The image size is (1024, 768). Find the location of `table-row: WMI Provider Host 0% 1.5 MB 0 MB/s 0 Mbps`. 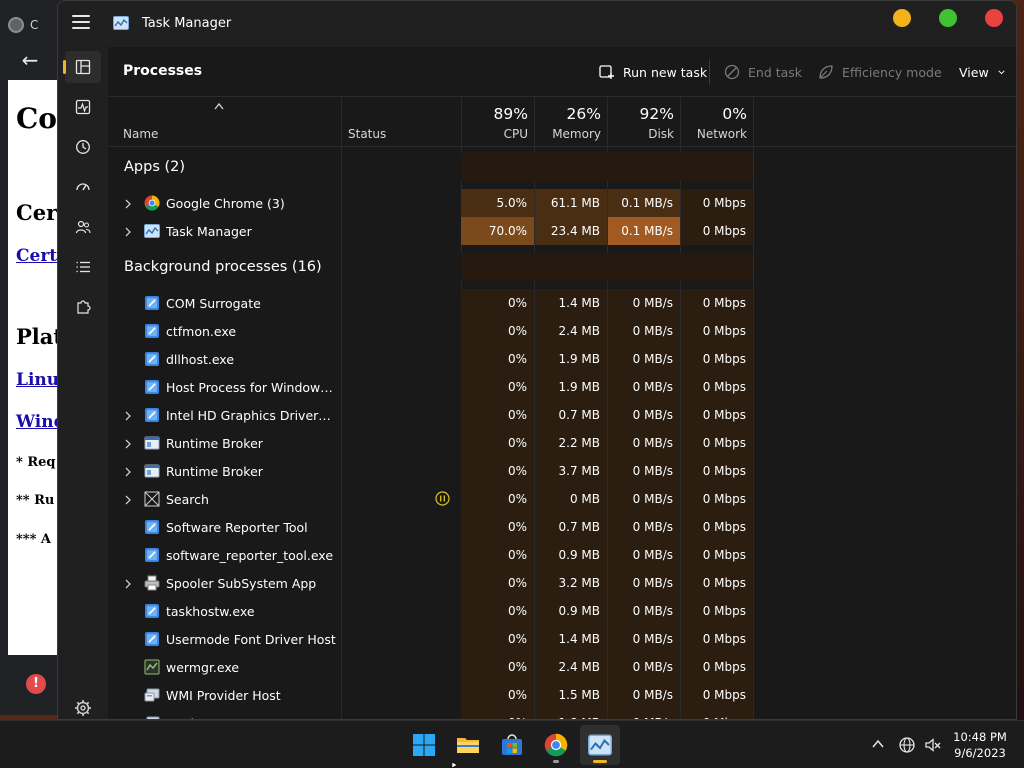

table-row: WMI Provider Host 0% 1.5 MB 0 MB/s 0 Mbps is located at coordinates (556, 695).